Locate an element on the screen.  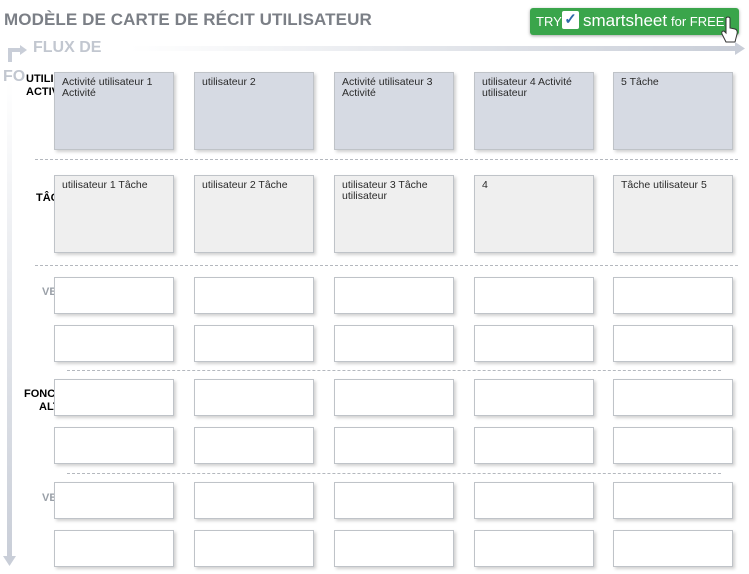
activity-card-2: utilisateur 2 is located at coordinates (254, 111).